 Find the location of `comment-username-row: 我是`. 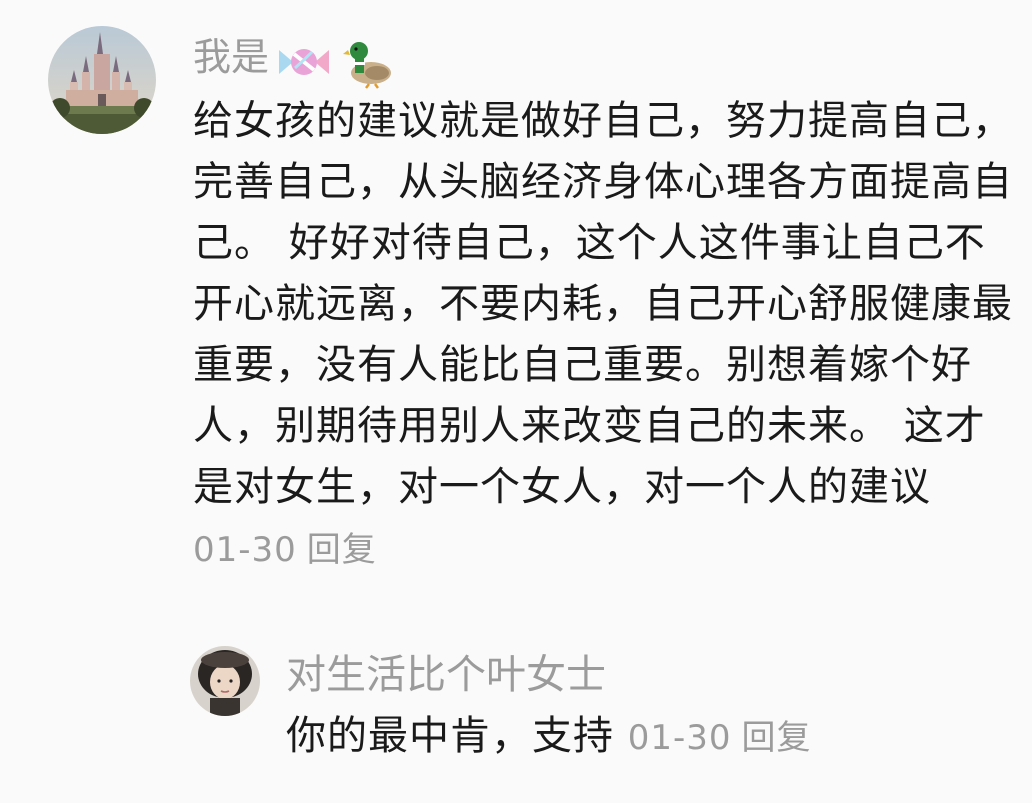

comment-username-row: 我是 is located at coordinates (603, 58).